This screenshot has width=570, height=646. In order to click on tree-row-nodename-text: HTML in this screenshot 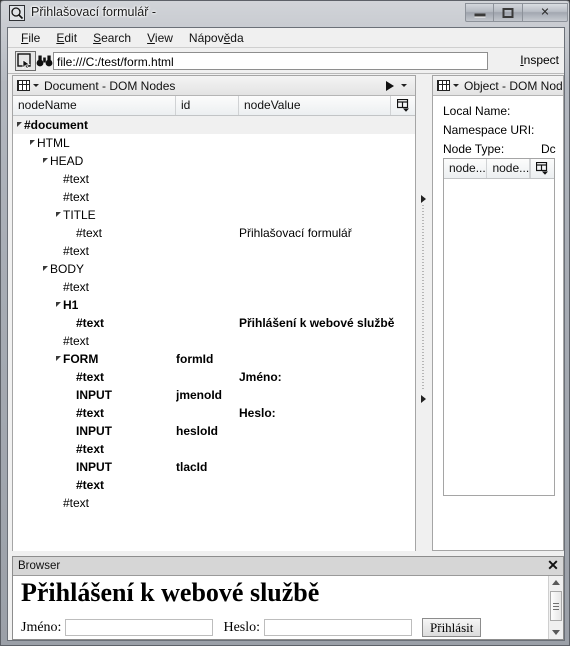, I will do `click(53, 143)`.